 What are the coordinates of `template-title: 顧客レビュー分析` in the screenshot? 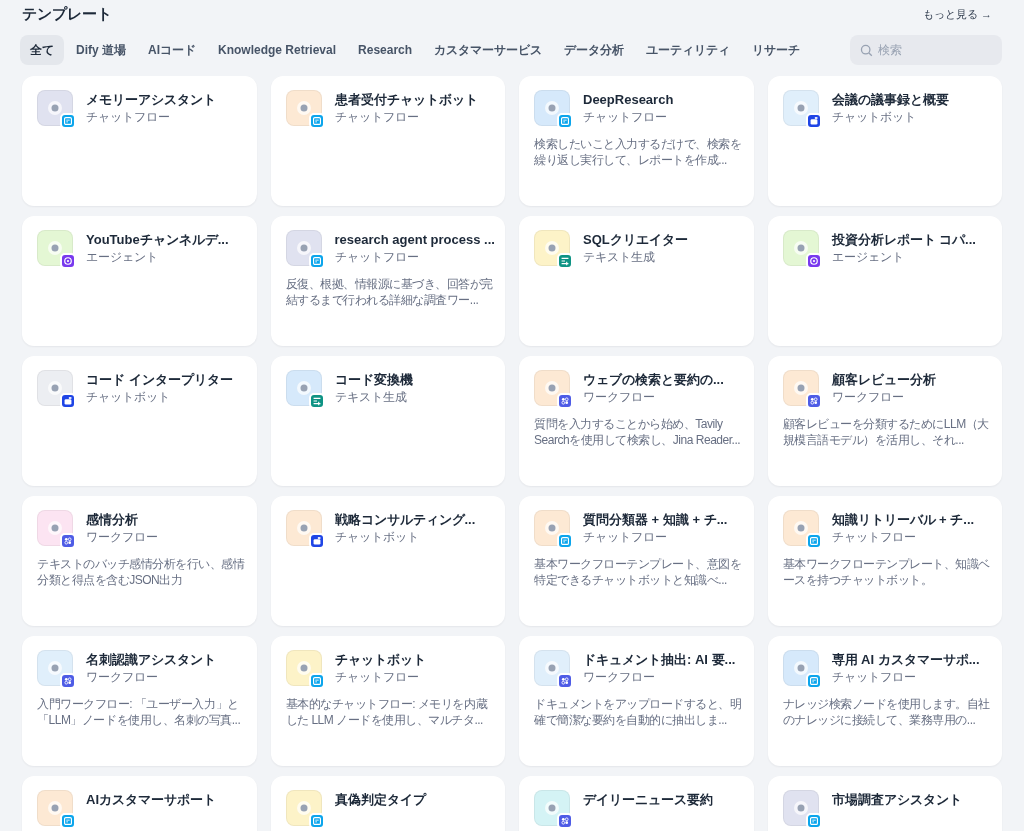 It's located at (883, 380).